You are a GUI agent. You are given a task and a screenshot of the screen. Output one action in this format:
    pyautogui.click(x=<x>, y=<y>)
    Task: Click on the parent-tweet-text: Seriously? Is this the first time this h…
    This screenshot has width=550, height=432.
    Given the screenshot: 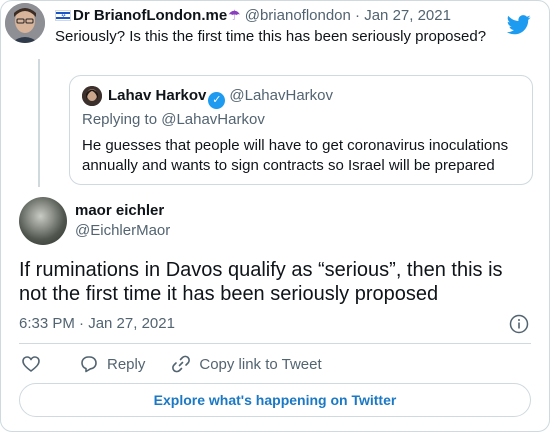 What is the action you would take?
    pyautogui.click(x=271, y=36)
    